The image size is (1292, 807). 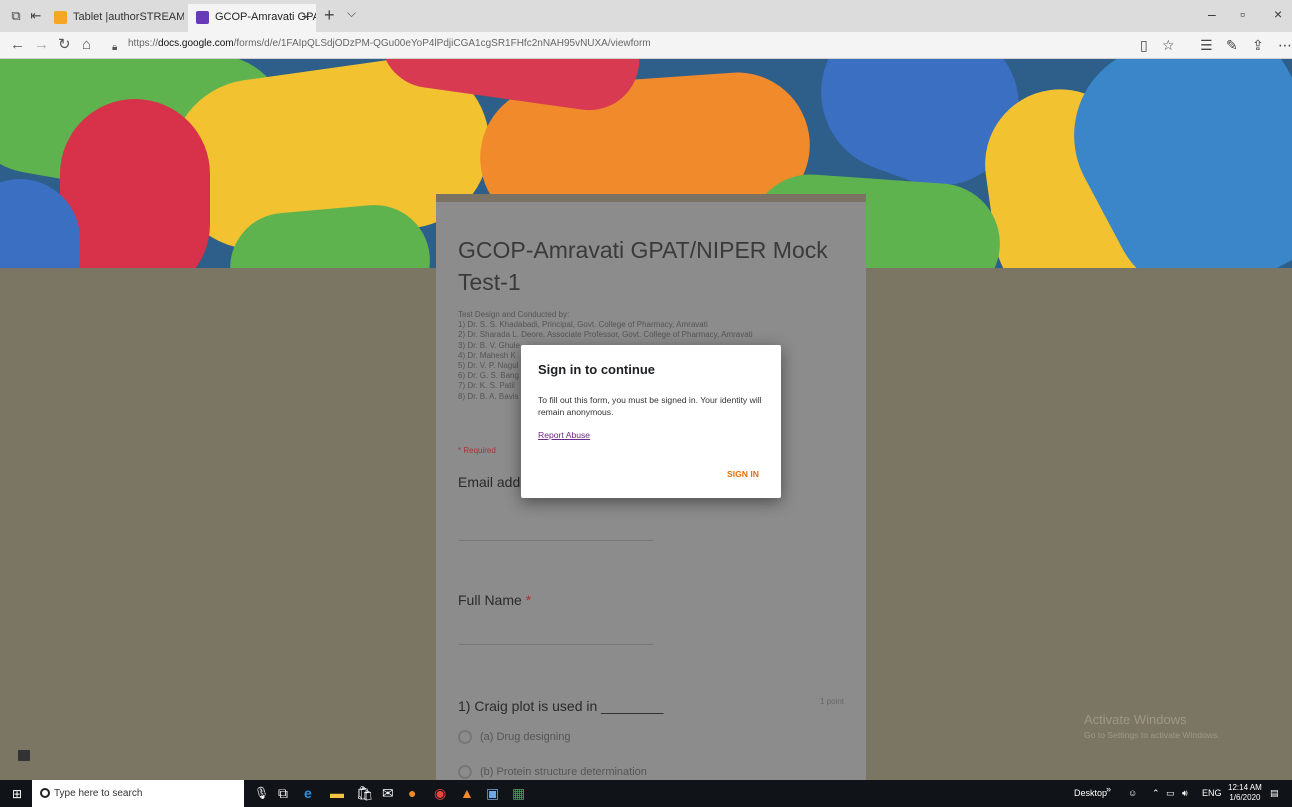 I want to click on question-1-label: 1) Craig plot is used in ________, so click(x=561, y=706).